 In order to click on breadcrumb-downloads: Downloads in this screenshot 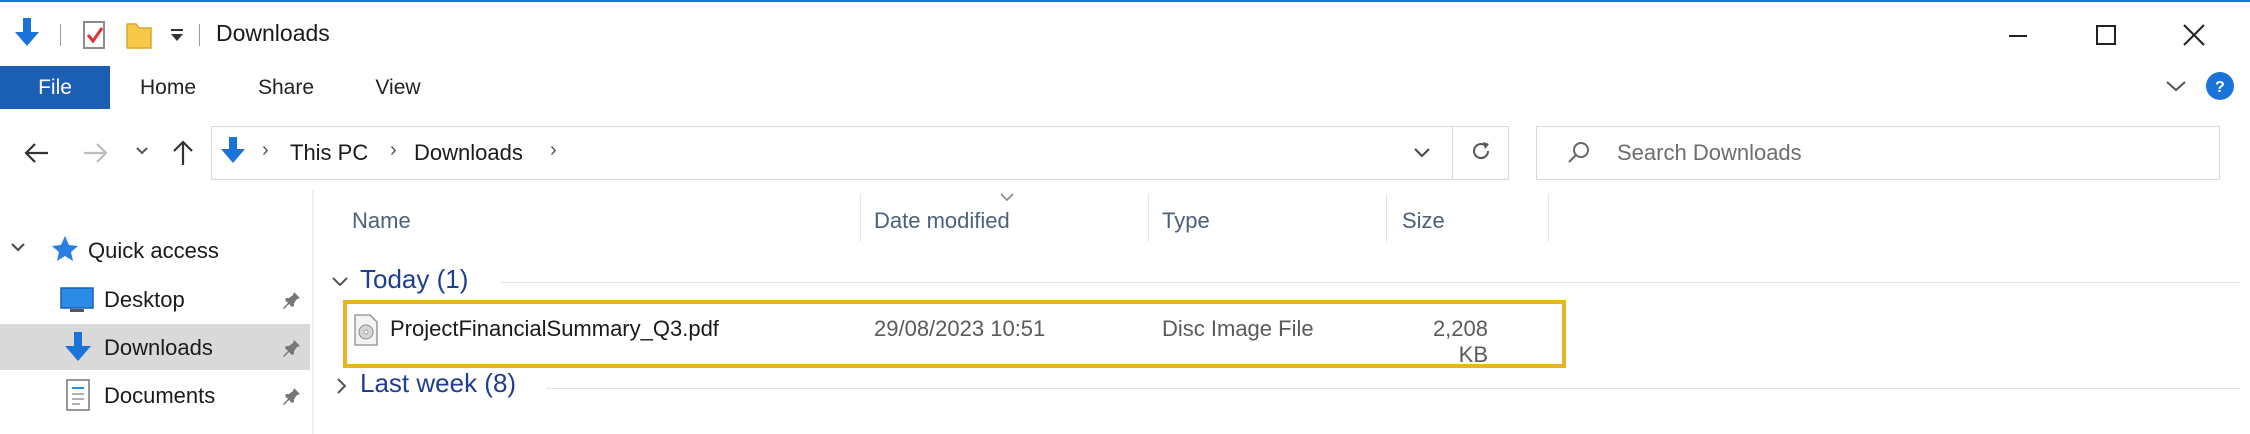, I will do `click(468, 153)`.